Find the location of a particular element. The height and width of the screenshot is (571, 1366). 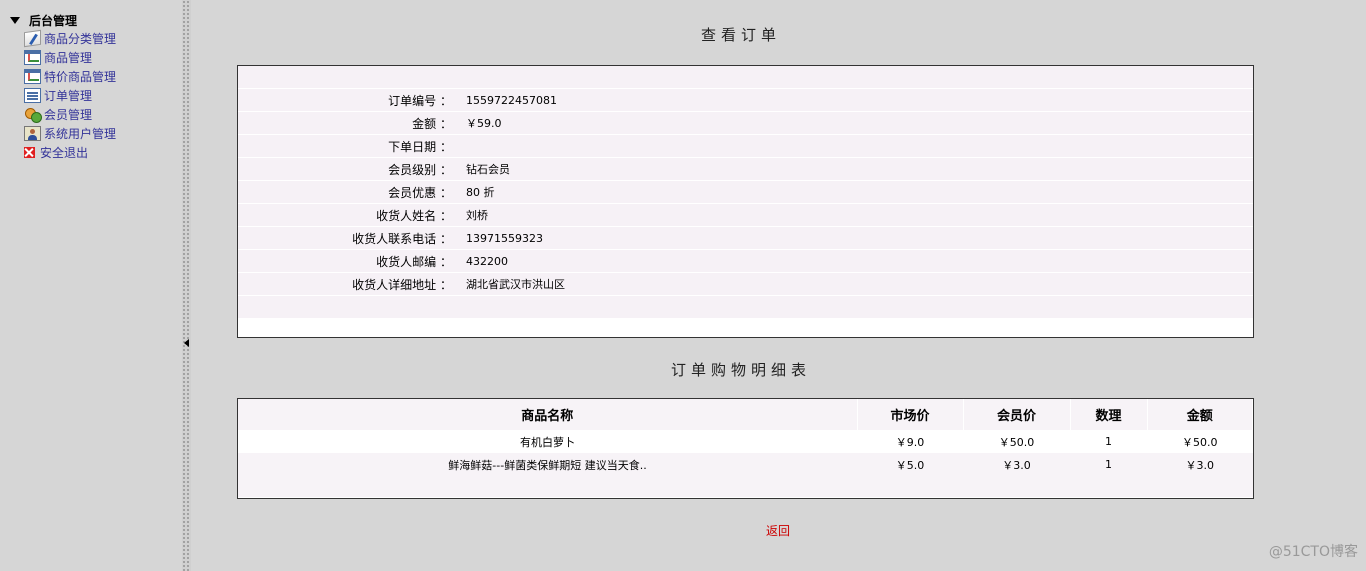

column-header: 金额 is located at coordinates (1200, 414).